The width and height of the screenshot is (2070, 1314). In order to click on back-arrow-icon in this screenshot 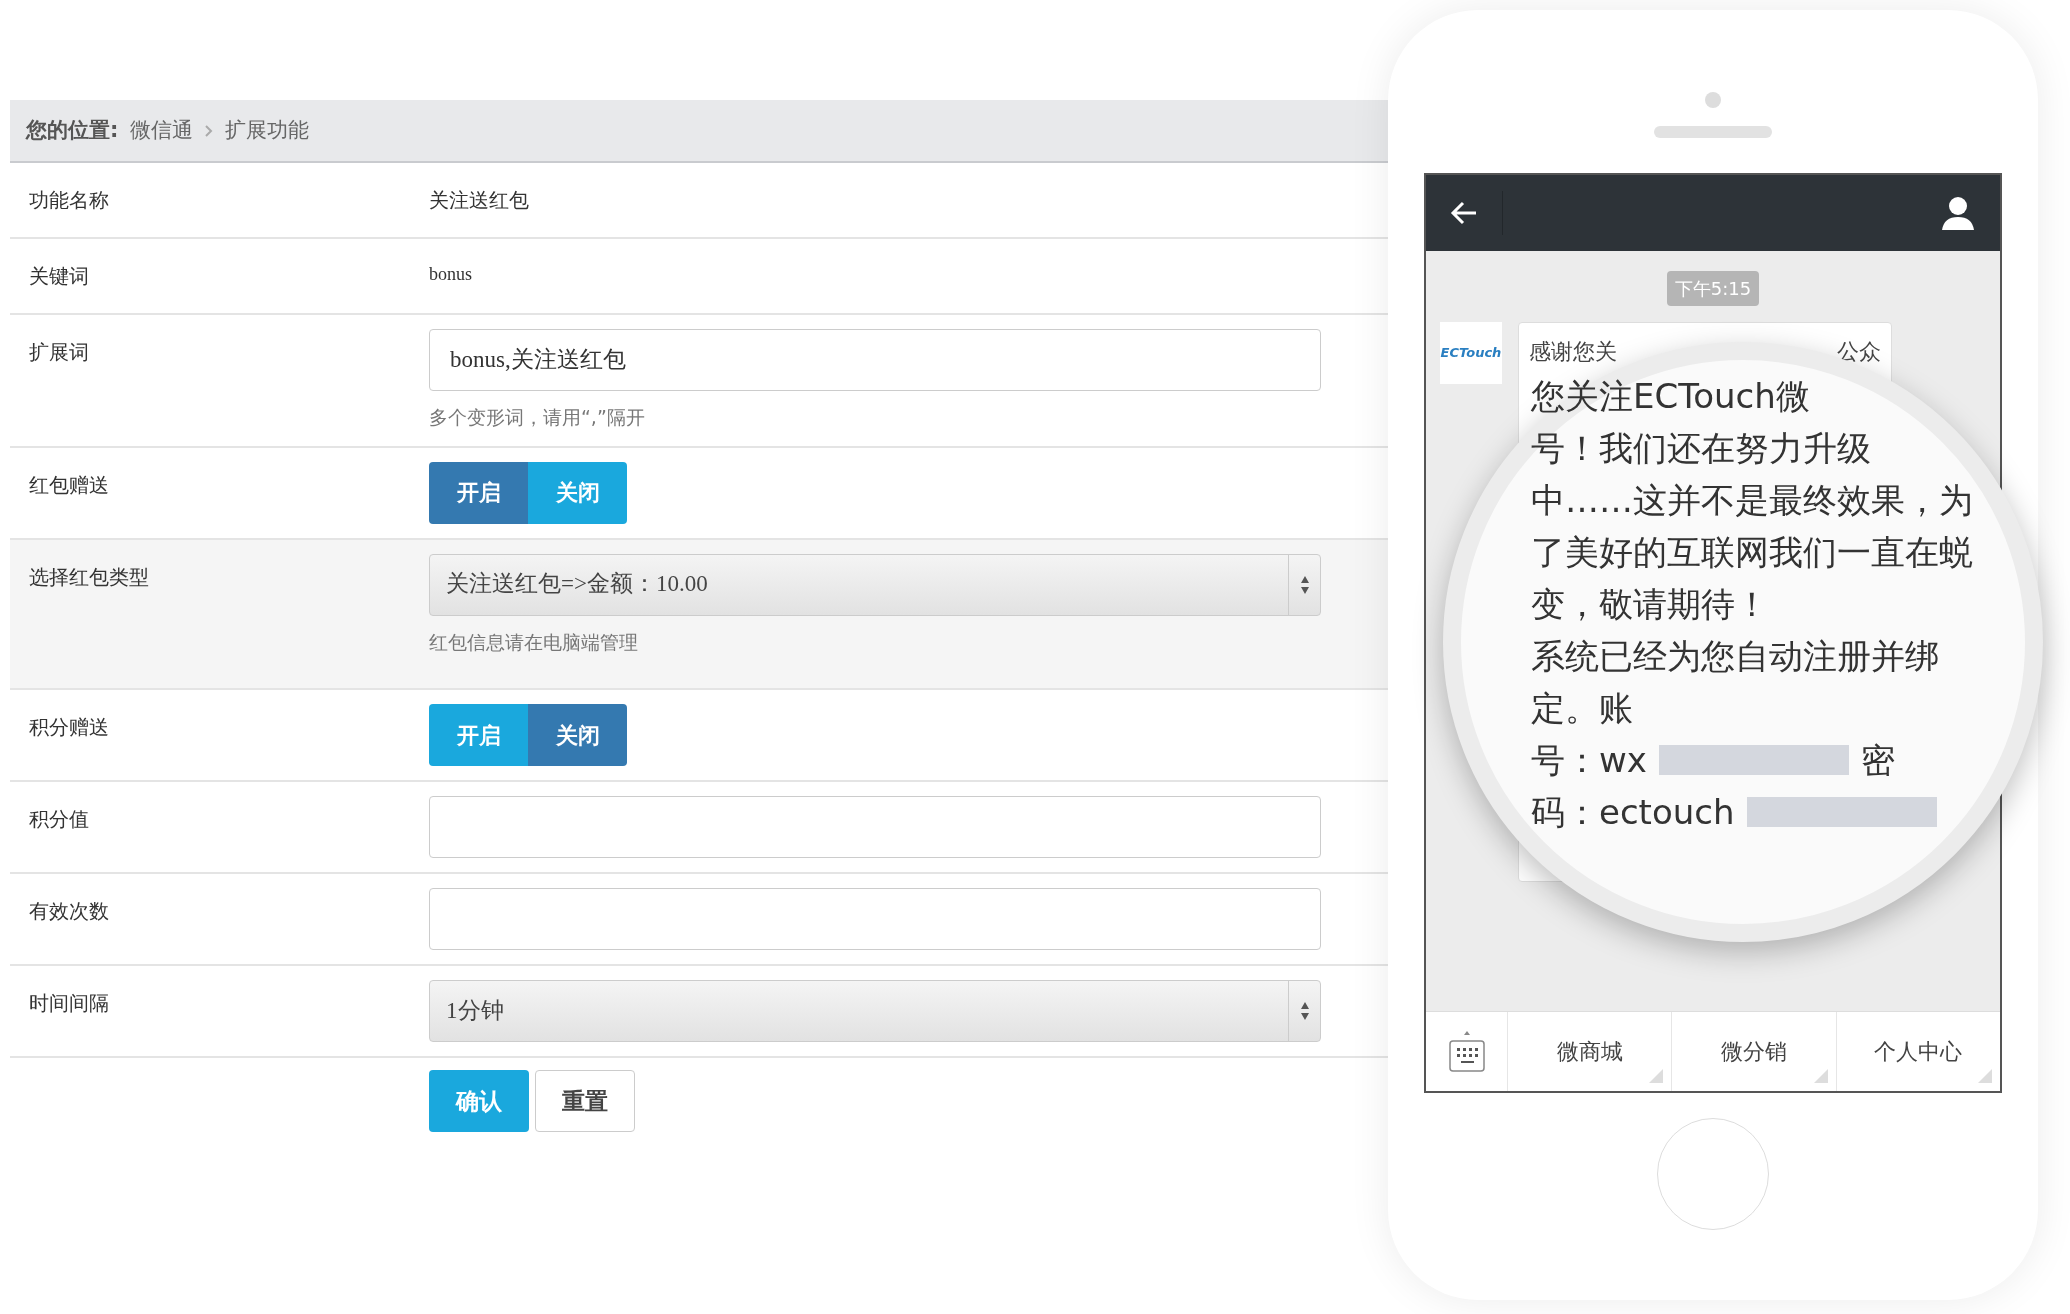, I will do `click(1464, 213)`.